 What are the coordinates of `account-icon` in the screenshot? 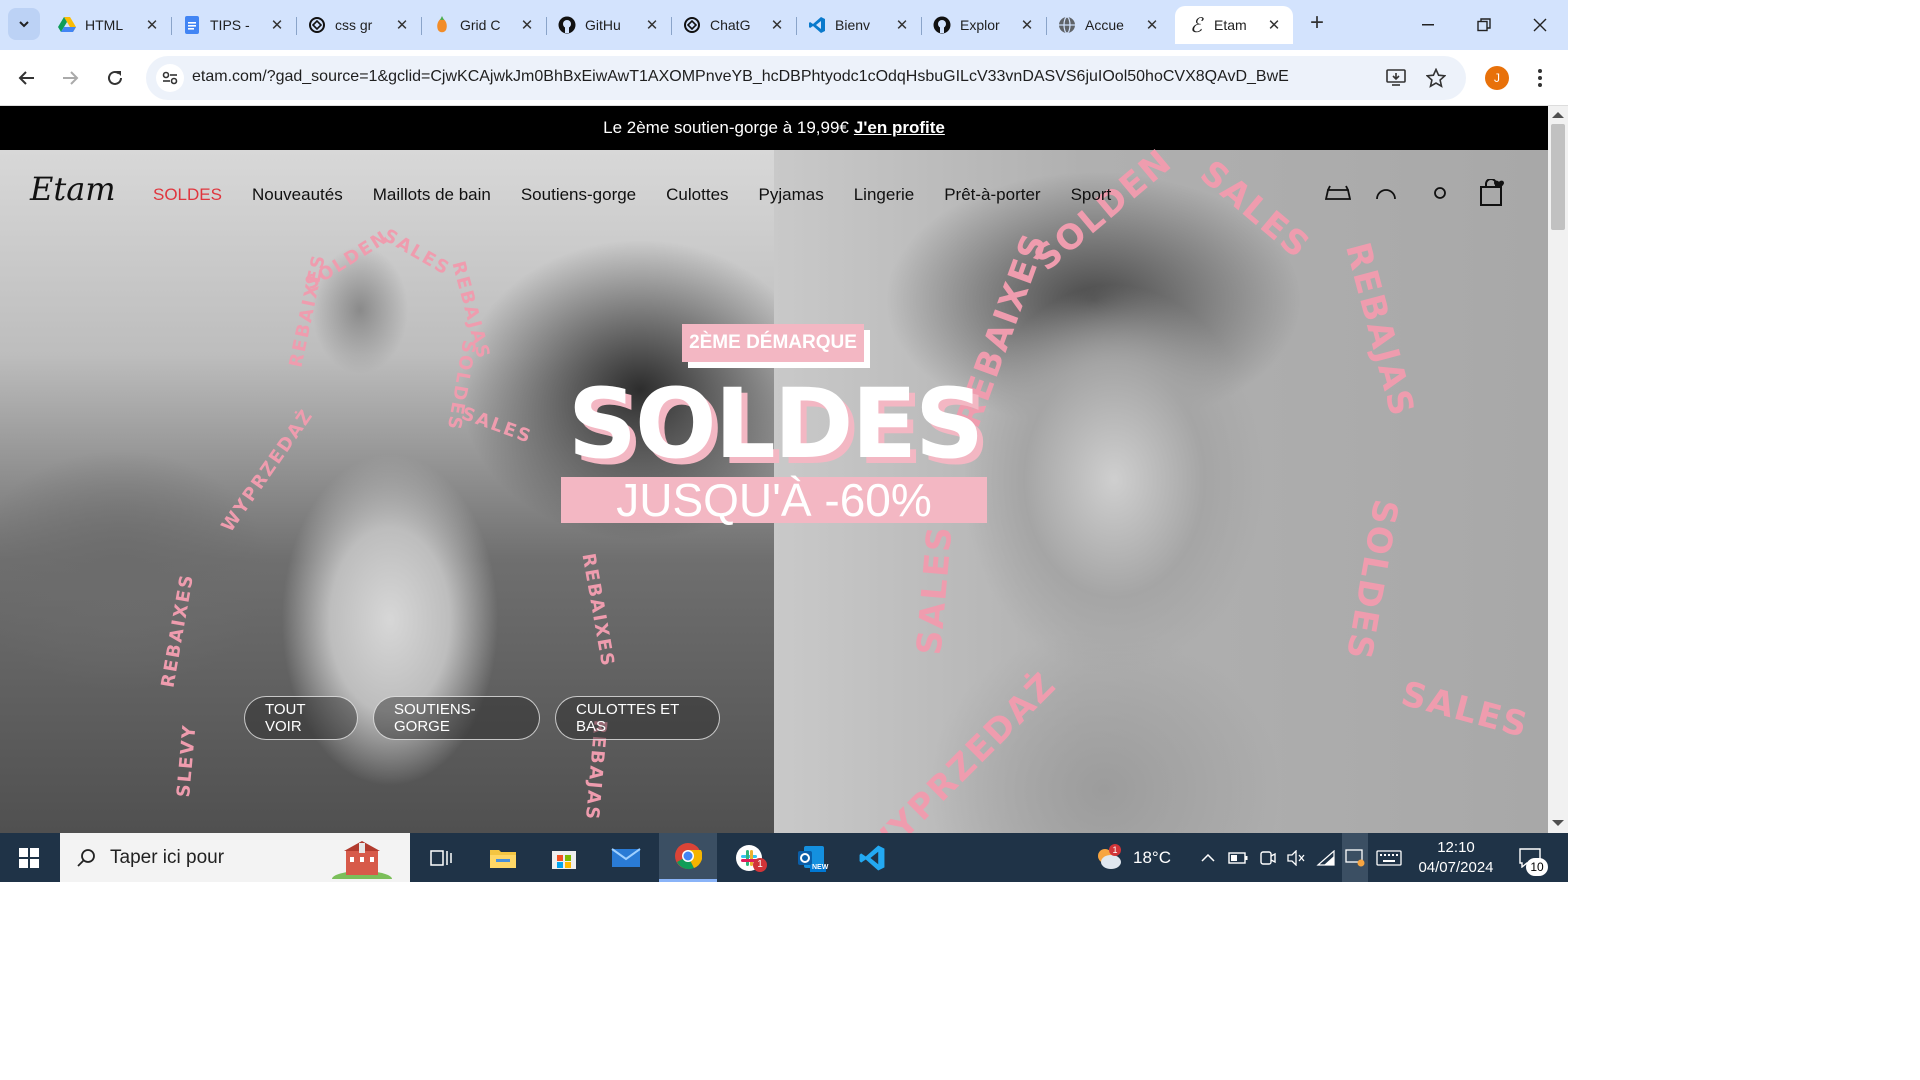 It's located at (1440, 193).